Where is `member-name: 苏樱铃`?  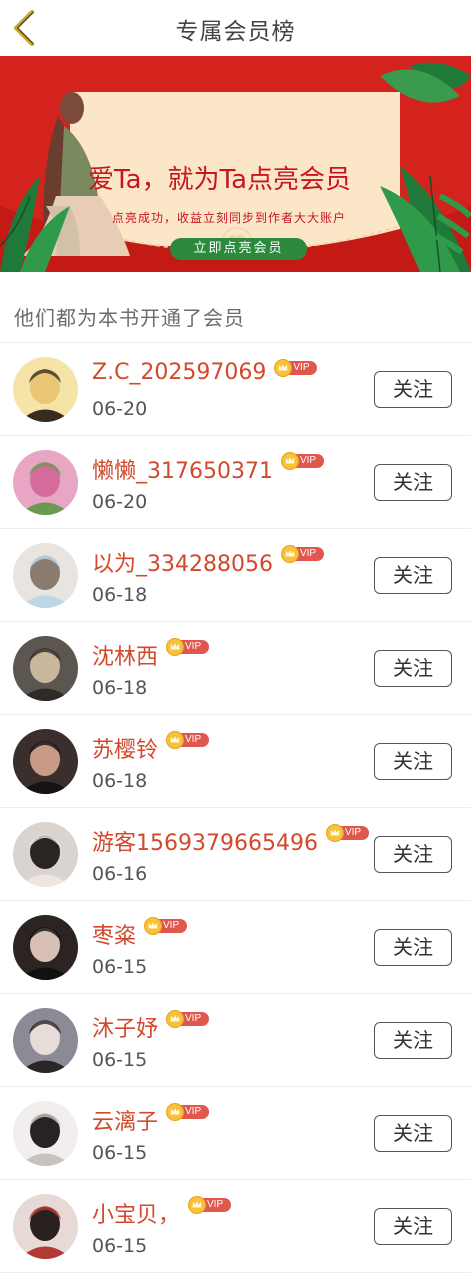
member-name: 苏樱铃 is located at coordinates (125, 748).